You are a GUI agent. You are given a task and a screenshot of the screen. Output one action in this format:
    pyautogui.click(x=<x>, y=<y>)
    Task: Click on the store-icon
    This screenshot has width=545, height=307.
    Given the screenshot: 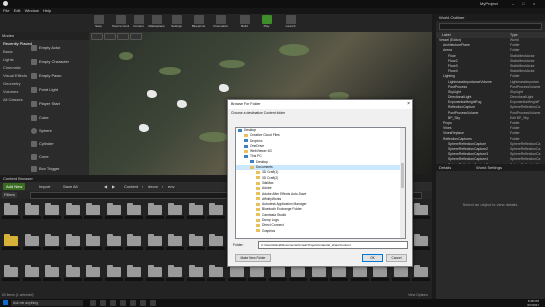 What is the action you would take?
    pyautogui.click(x=123, y=303)
    